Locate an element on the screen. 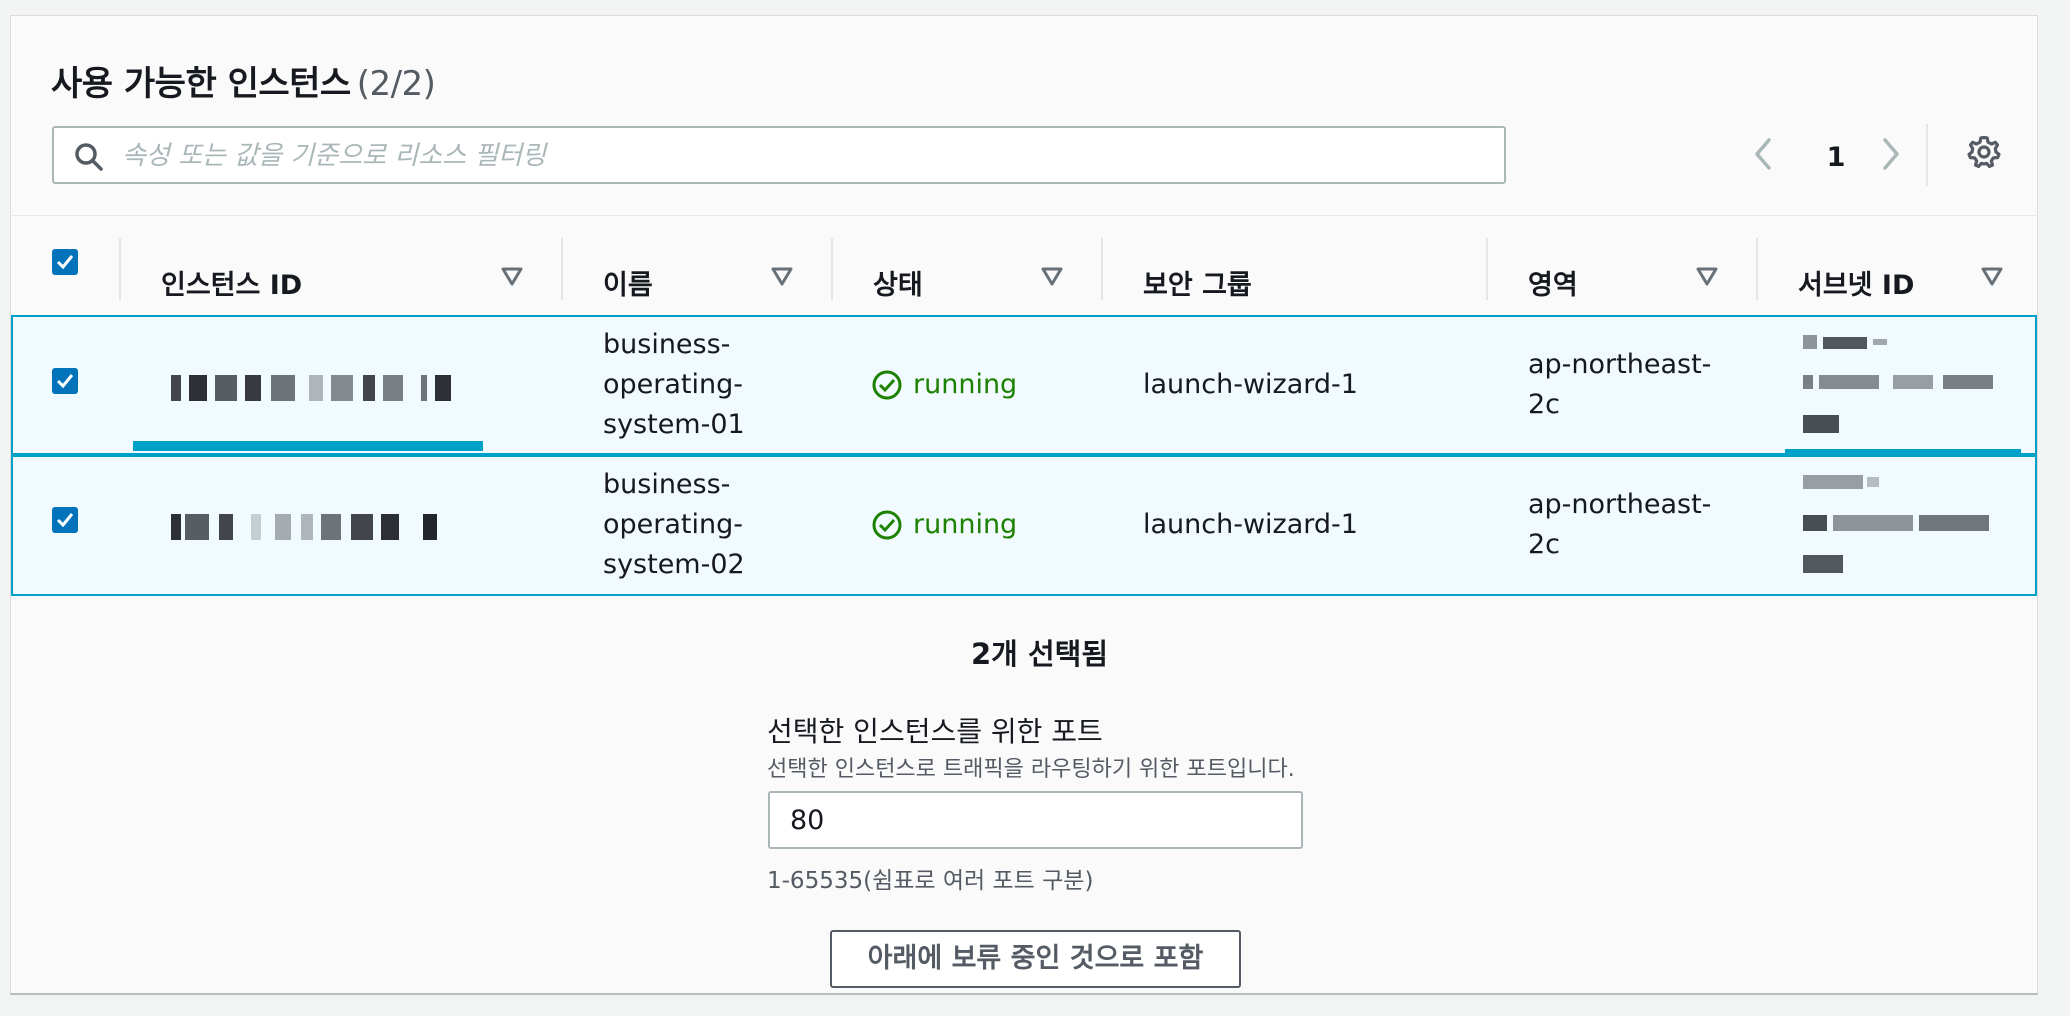 The width and height of the screenshot is (2070, 1016). search-icon is located at coordinates (89, 157).